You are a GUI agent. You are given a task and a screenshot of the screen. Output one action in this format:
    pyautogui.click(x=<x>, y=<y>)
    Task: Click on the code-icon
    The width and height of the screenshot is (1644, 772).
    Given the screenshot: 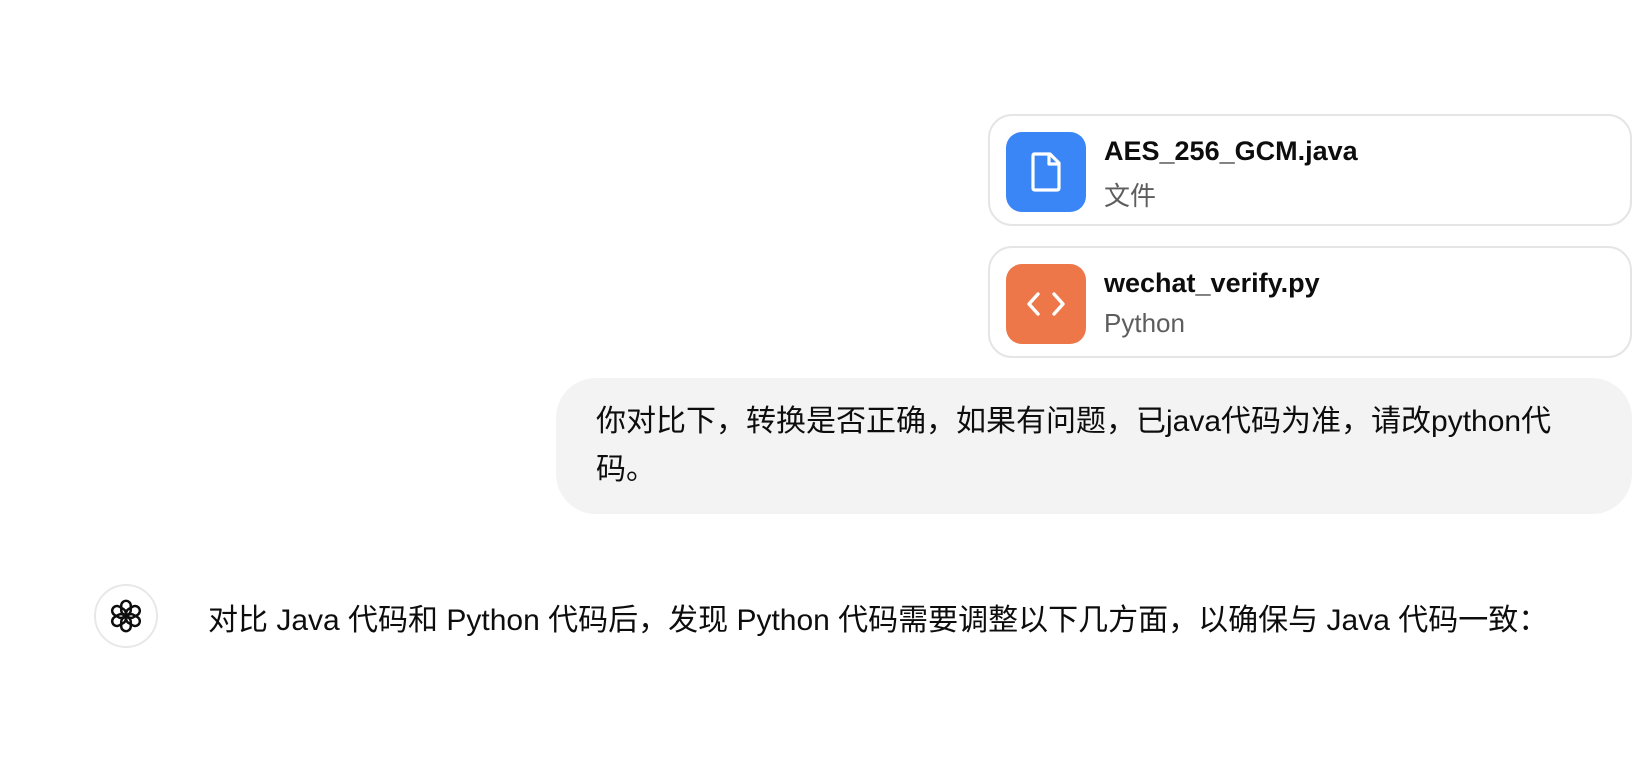 What is the action you would take?
    pyautogui.click(x=1046, y=304)
    